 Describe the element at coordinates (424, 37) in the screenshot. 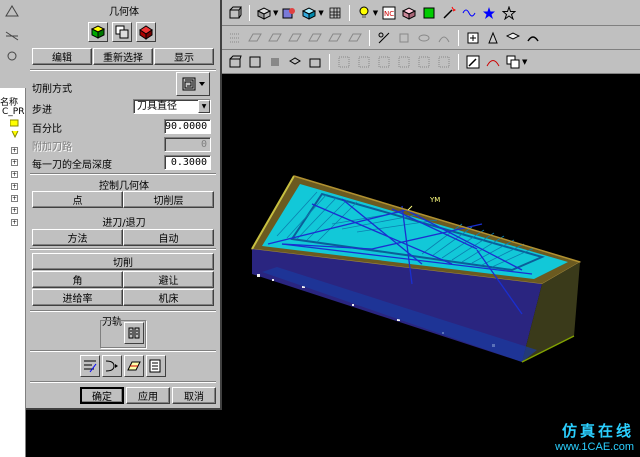

I see `revolve-icon` at that location.